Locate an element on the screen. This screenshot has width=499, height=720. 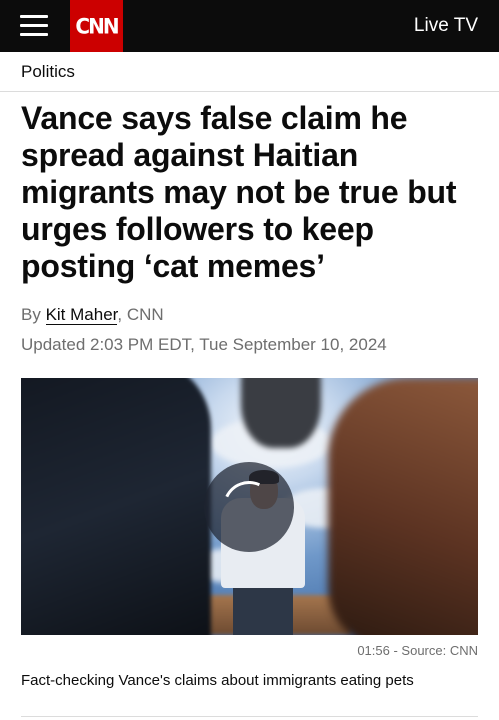
spinner-arc is located at coordinates (249, 507).